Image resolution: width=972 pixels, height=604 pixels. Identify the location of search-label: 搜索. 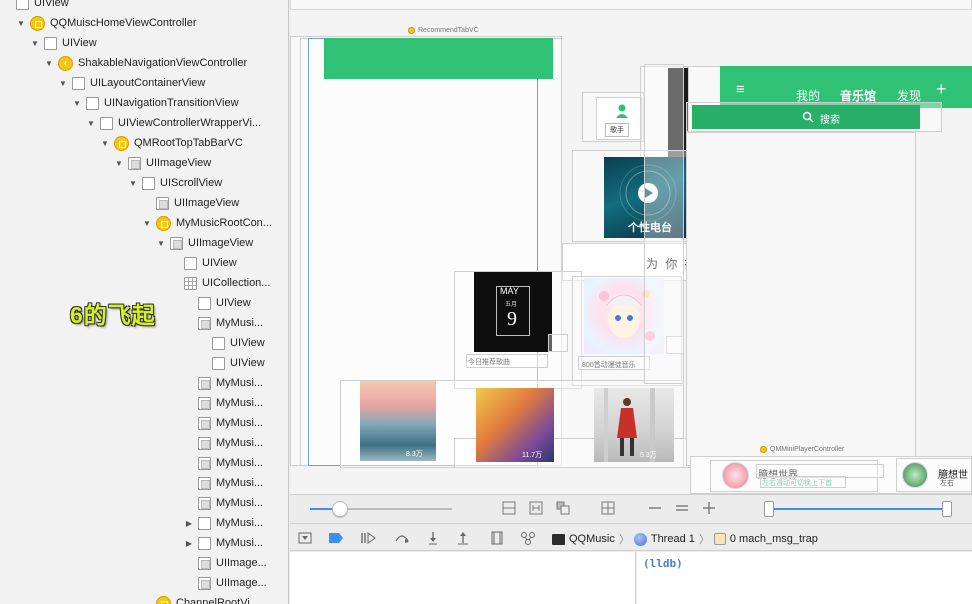
(830, 118).